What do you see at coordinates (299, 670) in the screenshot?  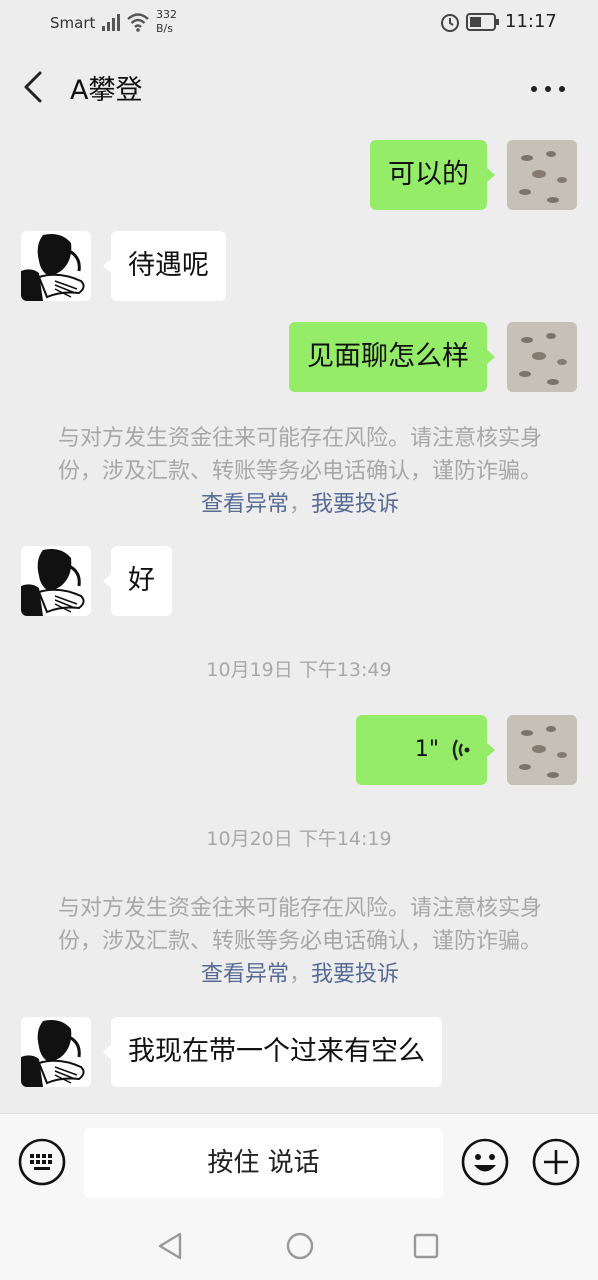 I see `timestamp: 10月19日 下午13:49` at bounding box center [299, 670].